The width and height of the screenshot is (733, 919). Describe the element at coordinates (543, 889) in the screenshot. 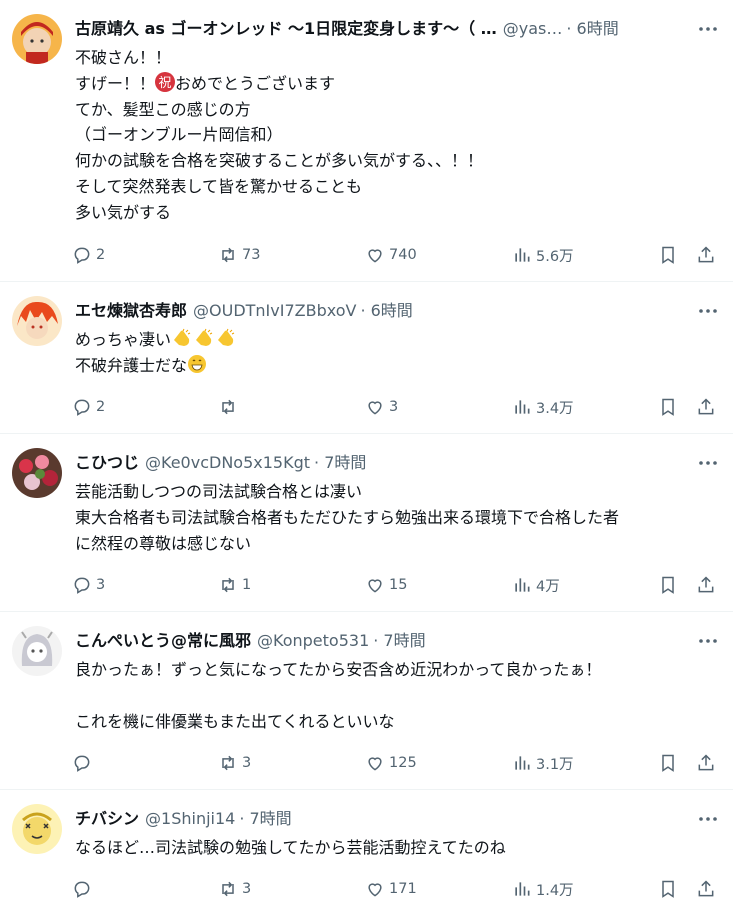

I see `views-button: 1.4万` at that location.